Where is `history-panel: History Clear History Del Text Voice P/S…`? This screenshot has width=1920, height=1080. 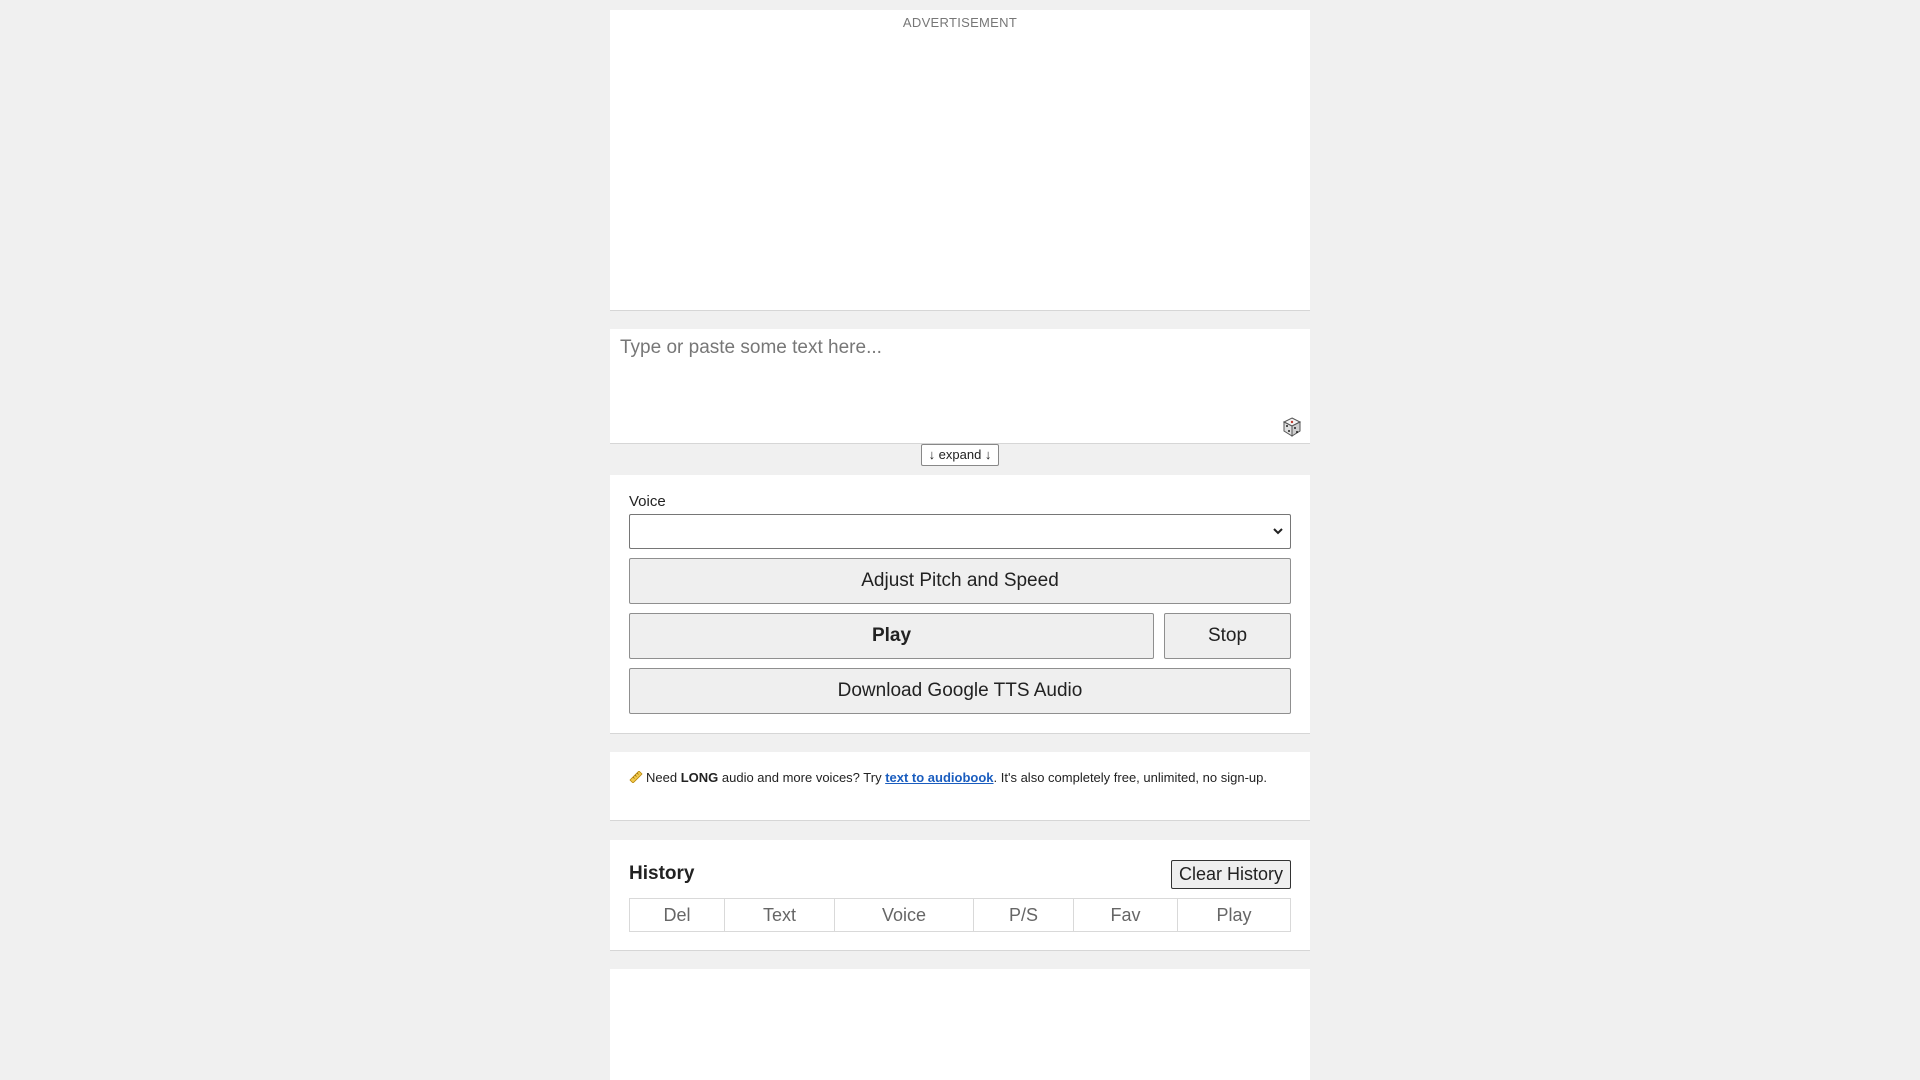
history-panel: History Clear History Del Text Voice P/S… is located at coordinates (960, 895).